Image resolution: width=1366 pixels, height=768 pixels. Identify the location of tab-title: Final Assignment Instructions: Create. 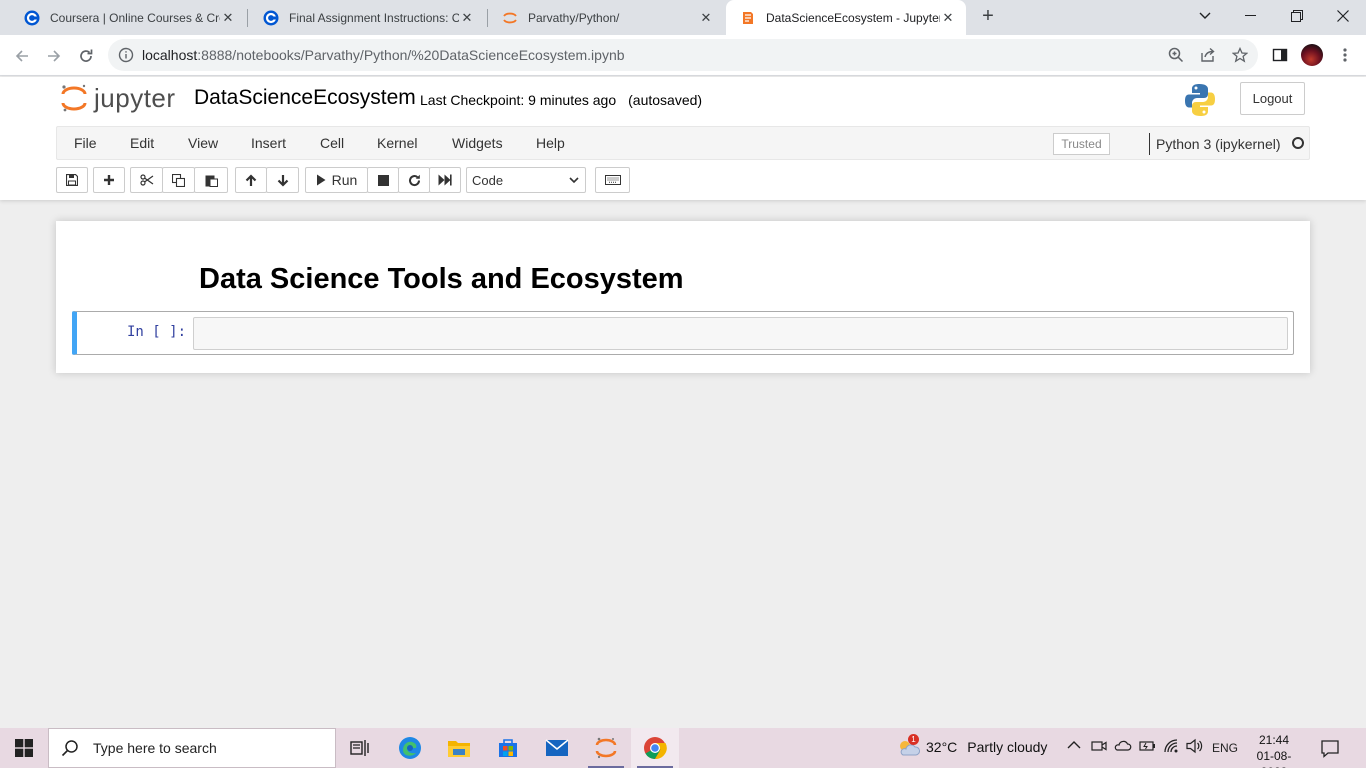
(374, 17).